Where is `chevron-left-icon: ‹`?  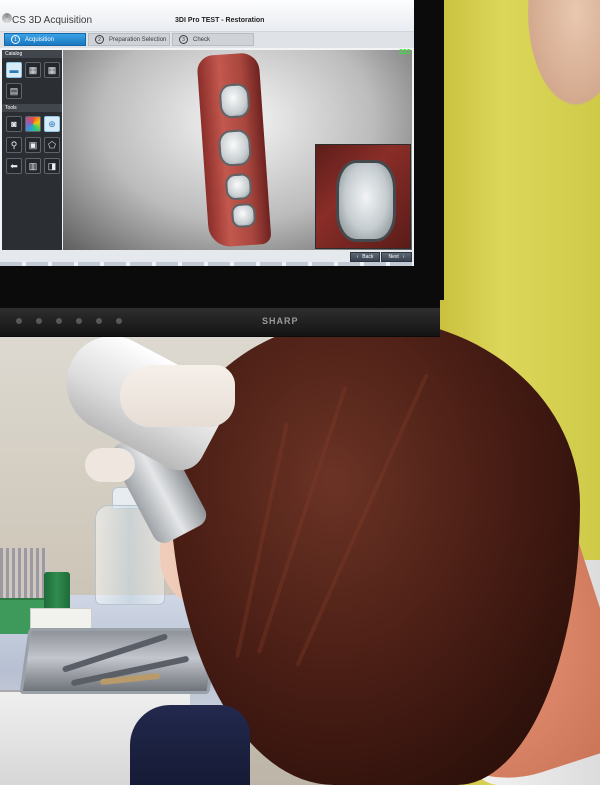
chevron-left-icon: ‹ is located at coordinates (357, 257).